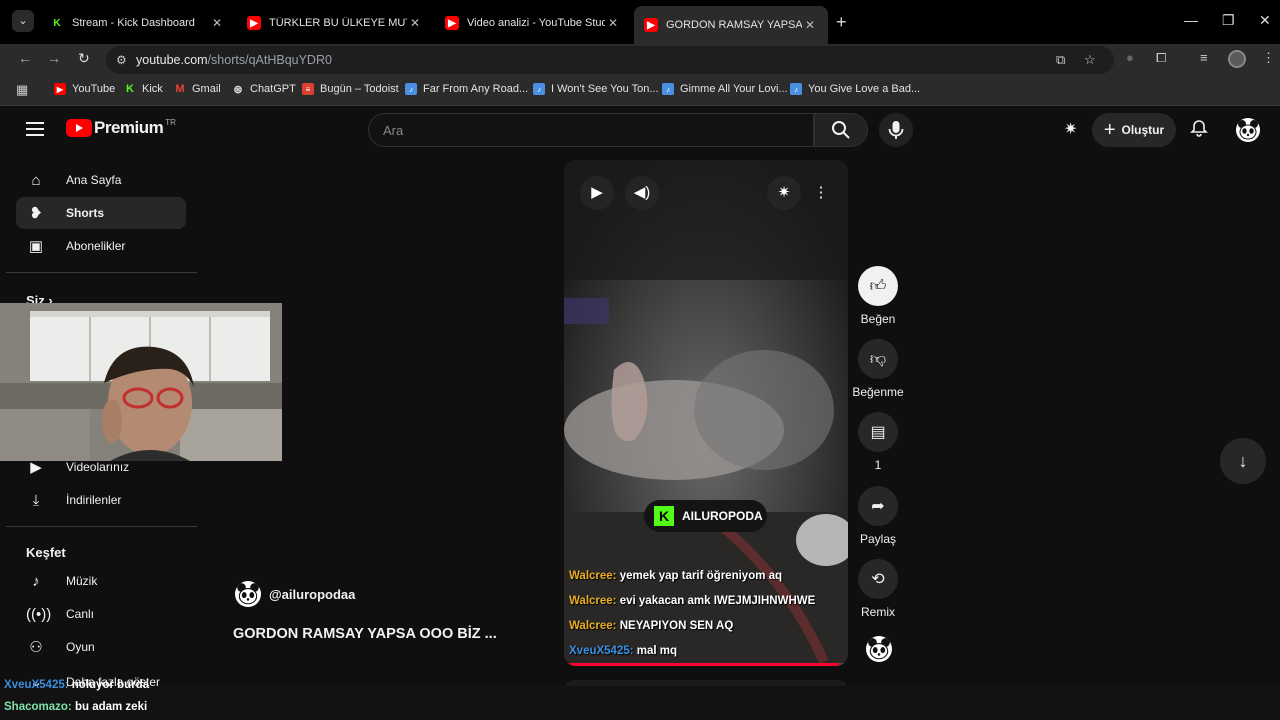  What do you see at coordinates (623, 651) in the screenshot?
I see `video-chat-line: XveuX5425: mal mq` at bounding box center [623, 651].